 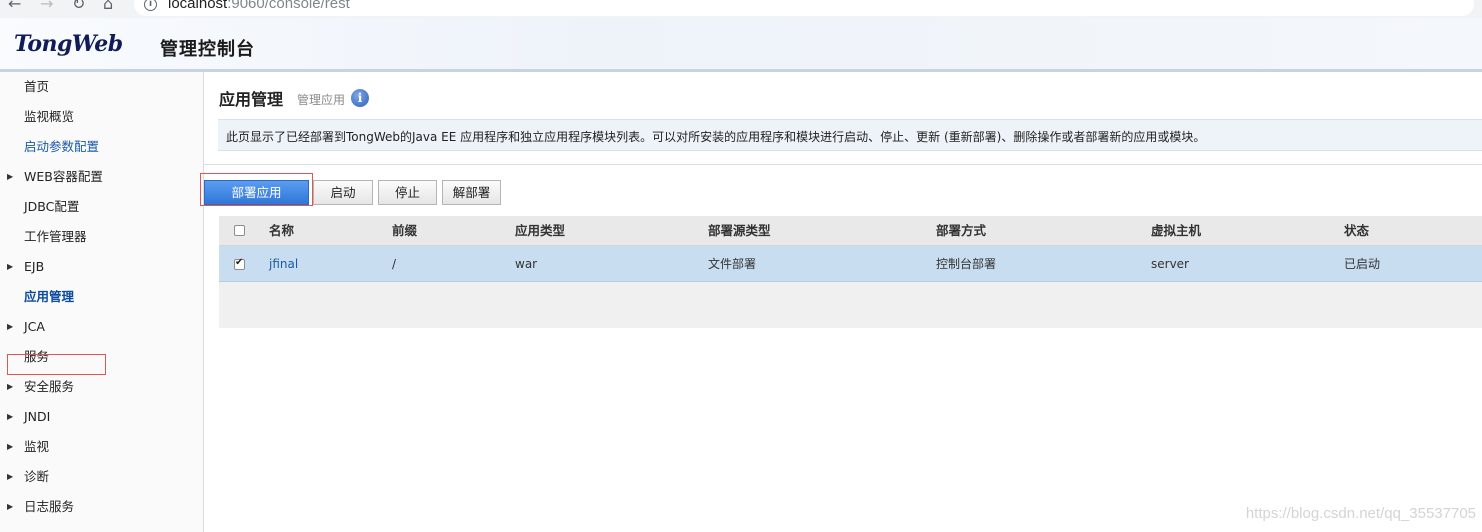 What do you see at coordinates (540, 230) in the screenshot?
I see `col-app-type: 应用类型` at bounding box center [540, 230].